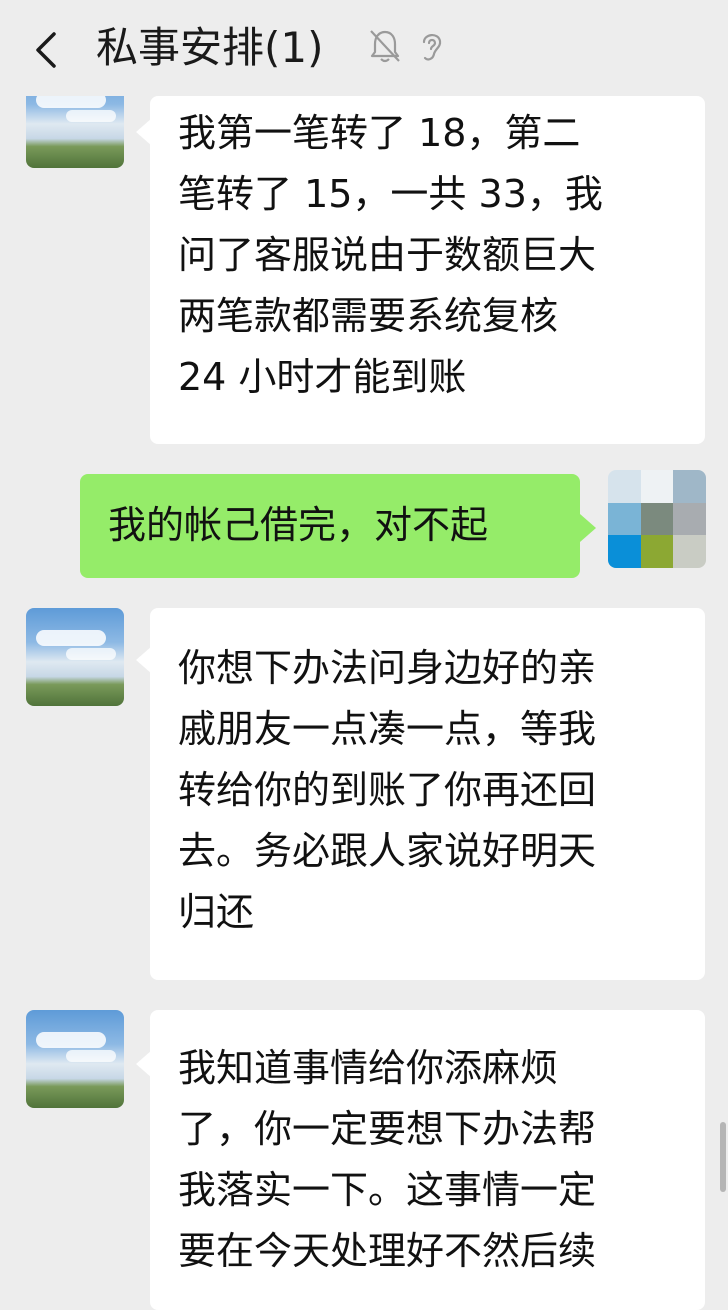  Describe the element at coordinates (387, 255) in the screenshot. I see `message-line: 问了客服说由于数额巨大` at that location.